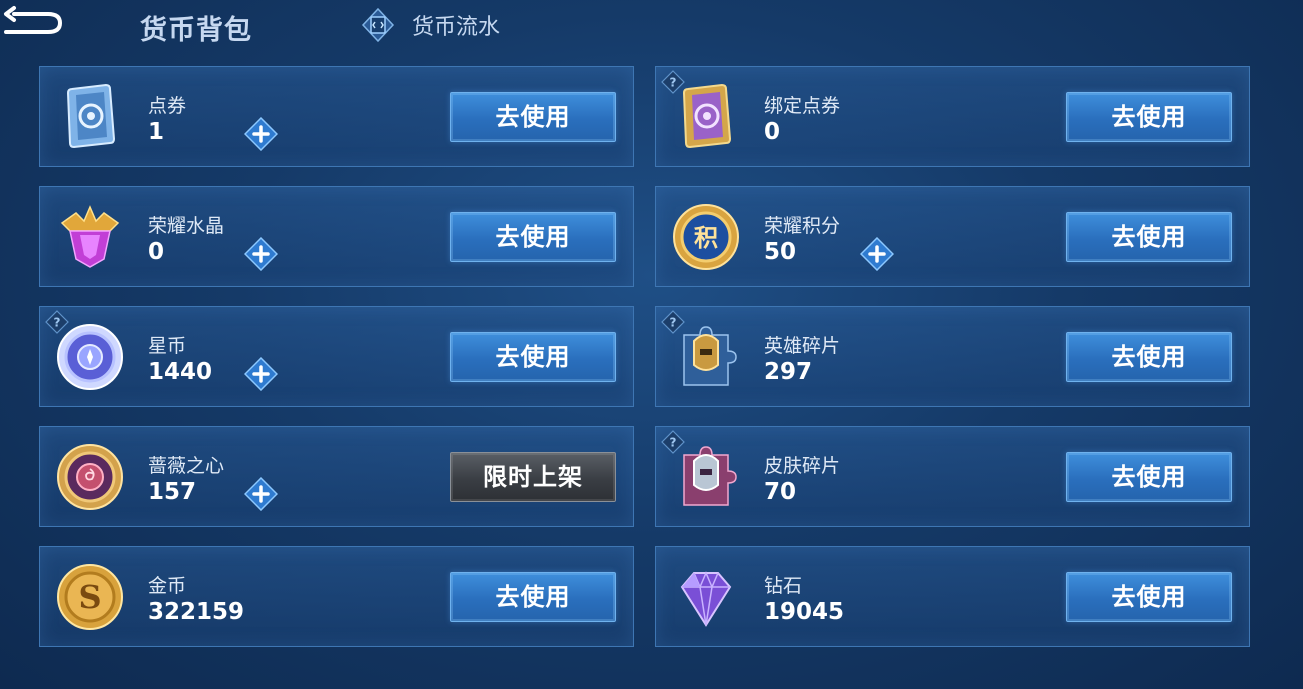 This screenshot has width=1303, height=689. I want to click on currency-flow-label: 货币流水, so click(456, 27).